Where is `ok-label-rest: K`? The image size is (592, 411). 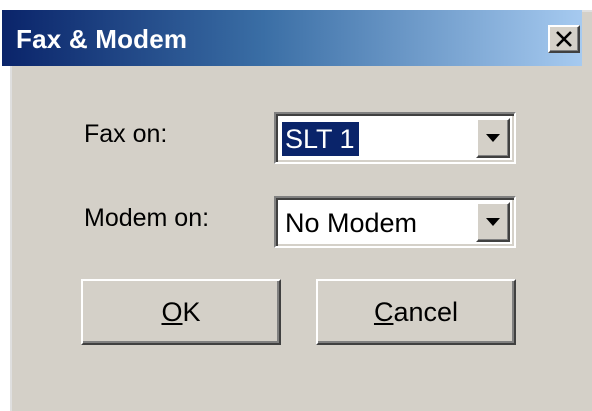
ok-label-rest: K is located at coordinates (191, 311).